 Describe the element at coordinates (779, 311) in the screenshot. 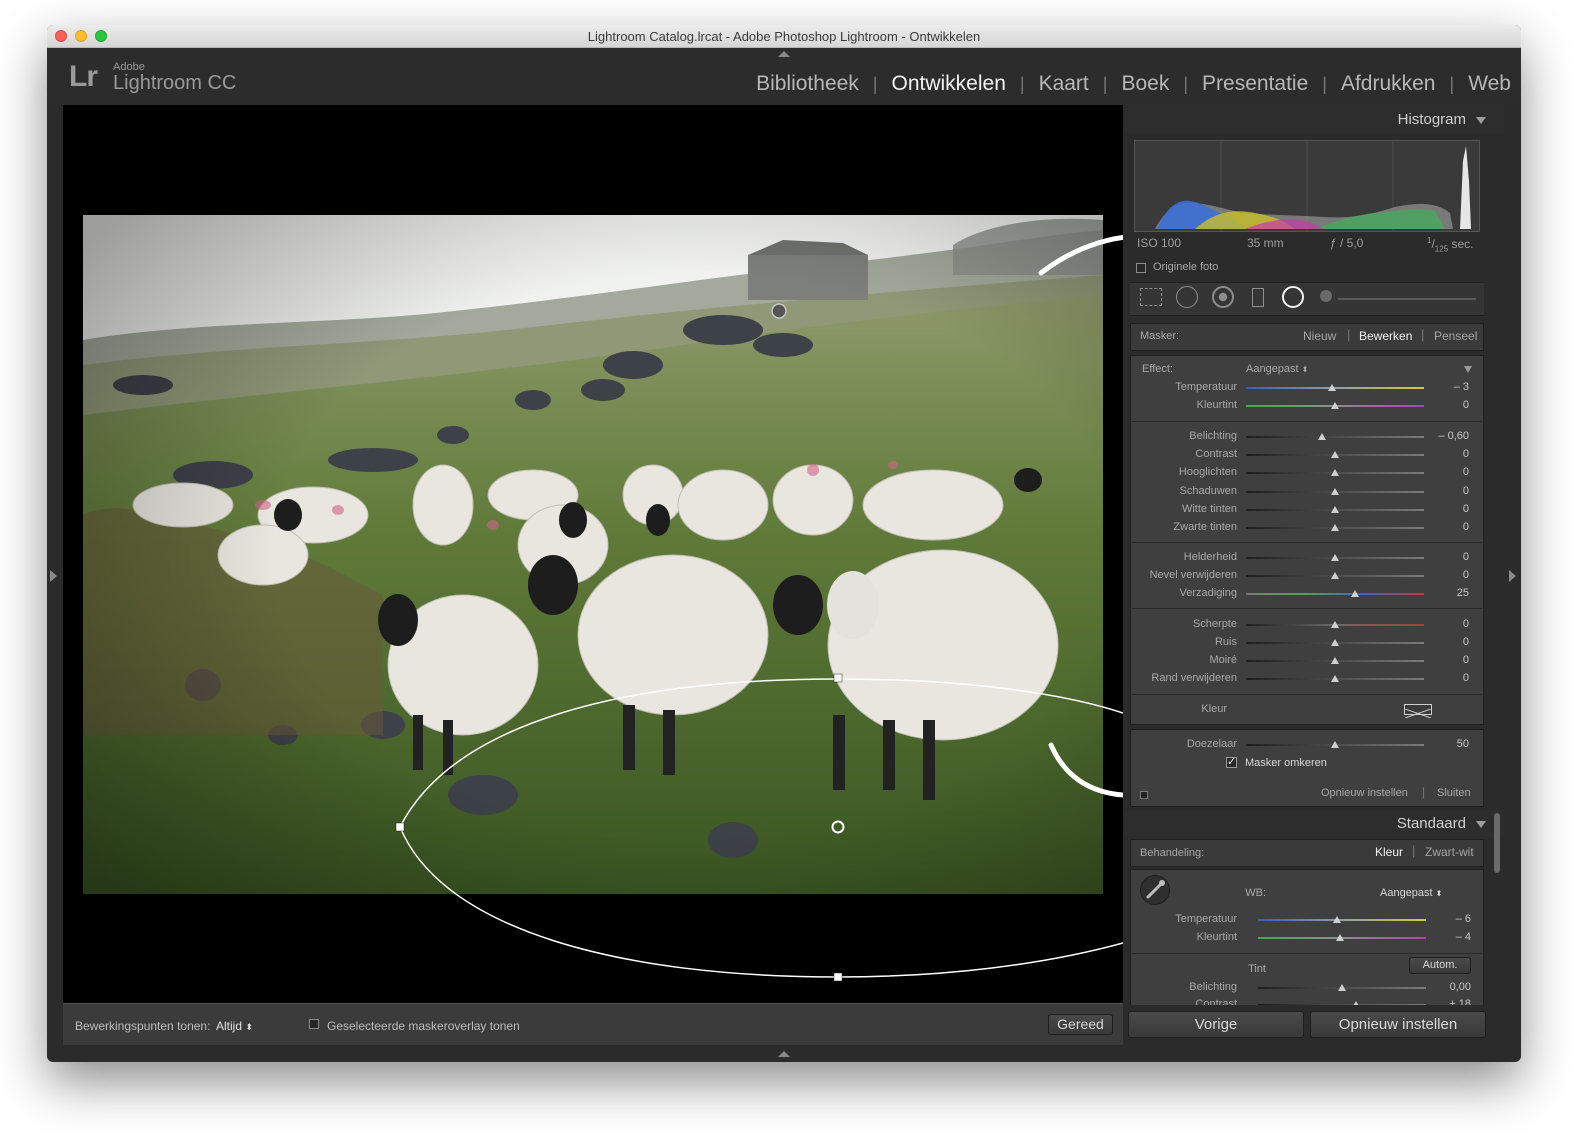

I see `inactive-filter-pin` at that location.